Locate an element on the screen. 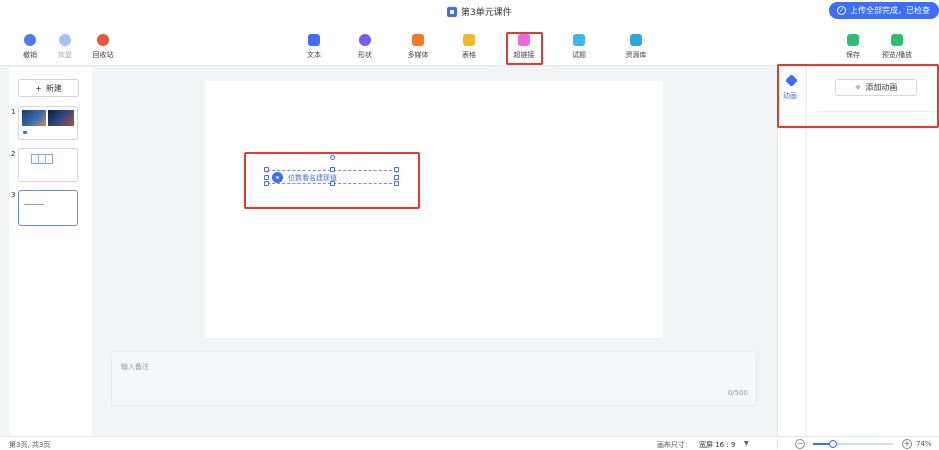 The image size is (939, 450). text-icon is located at coordinates (314, 40).